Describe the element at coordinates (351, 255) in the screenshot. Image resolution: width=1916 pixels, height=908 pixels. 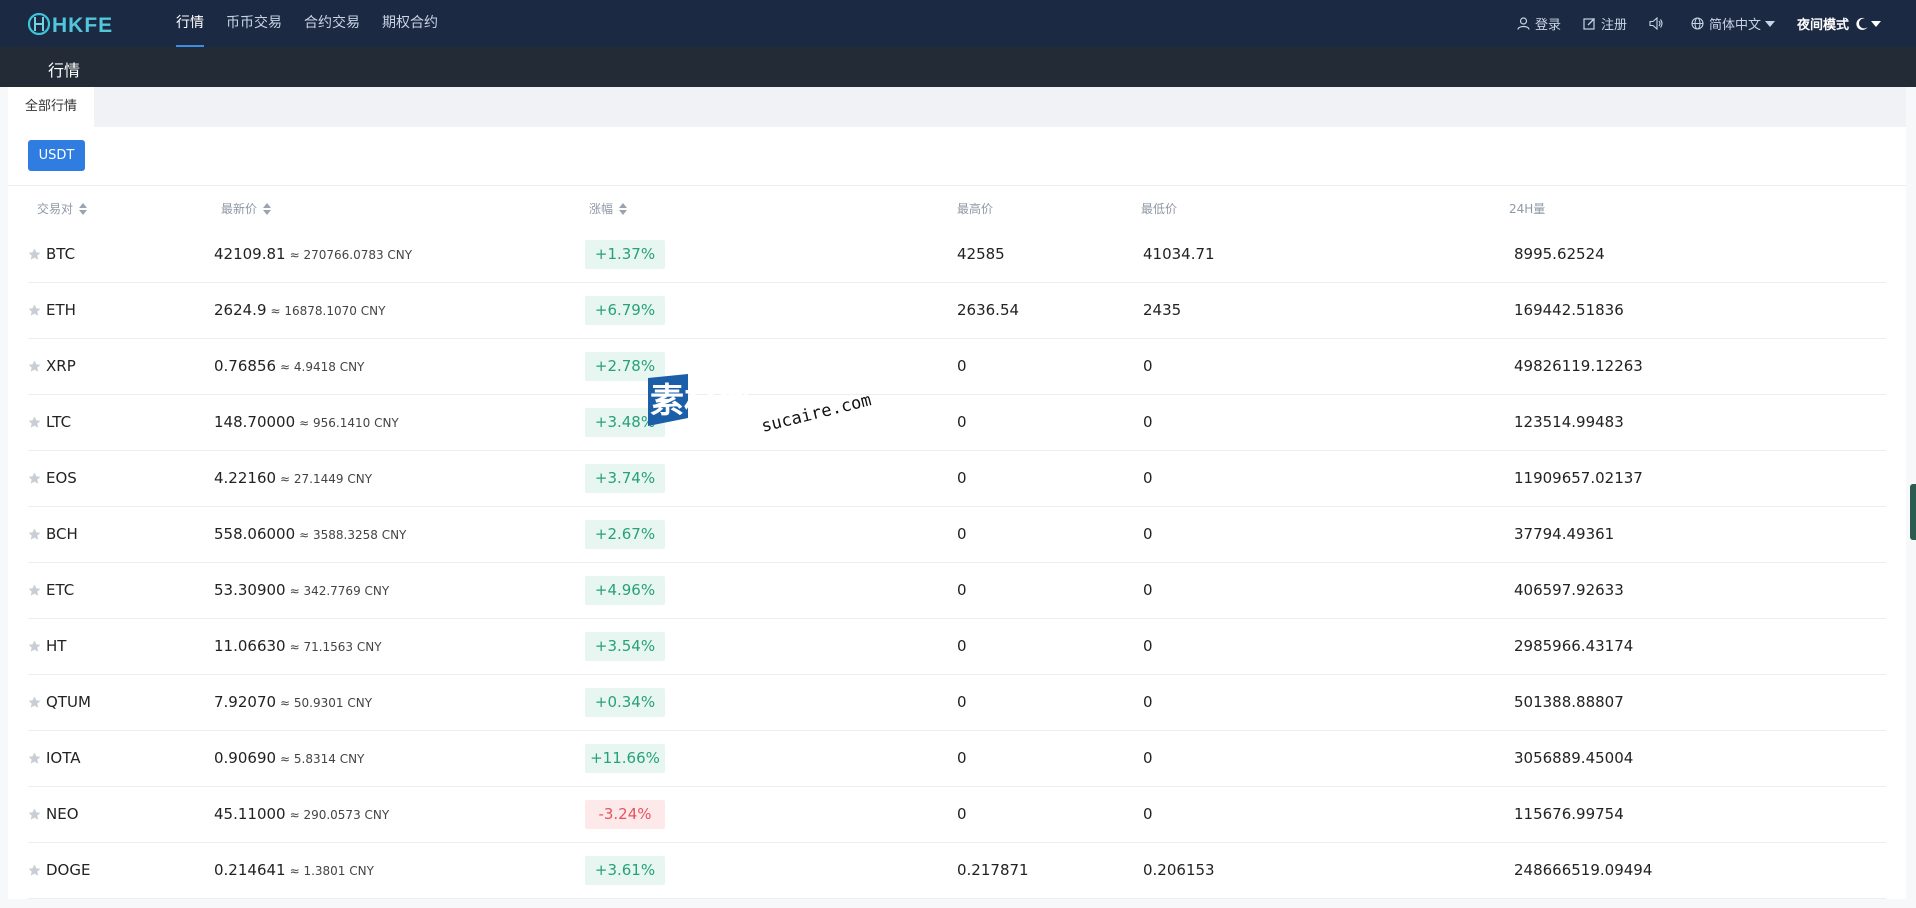
I see `price-cny: ≈ 270766.0783 CNY` at that location.